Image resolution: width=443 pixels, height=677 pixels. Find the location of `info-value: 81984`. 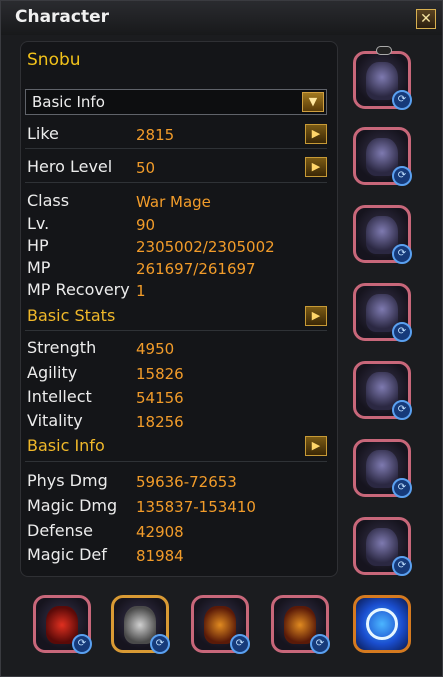

info-value: 81984 is located at coordinates (160, 556).